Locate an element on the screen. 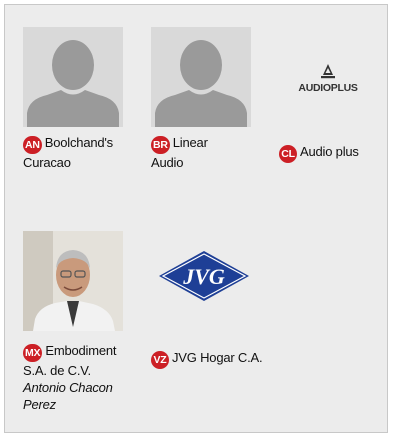  dealer-caption: CL Audio plus is located at coordinates (338, 153).